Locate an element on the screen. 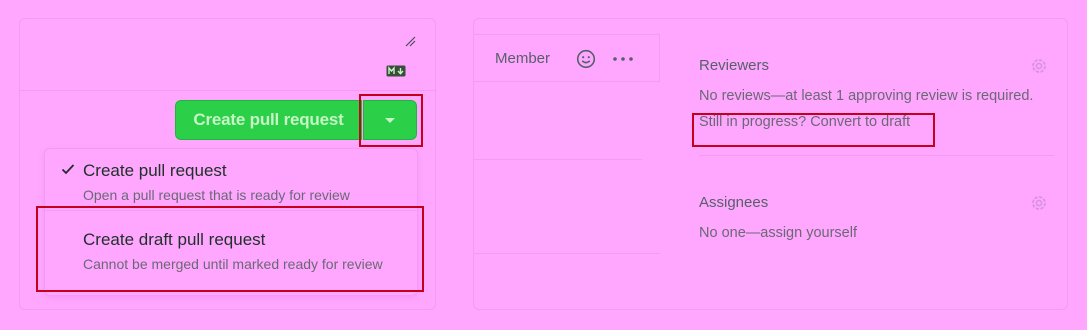 This screenshot has height=330, width=1087. markdown-icon is located at coordinates (396, 71).